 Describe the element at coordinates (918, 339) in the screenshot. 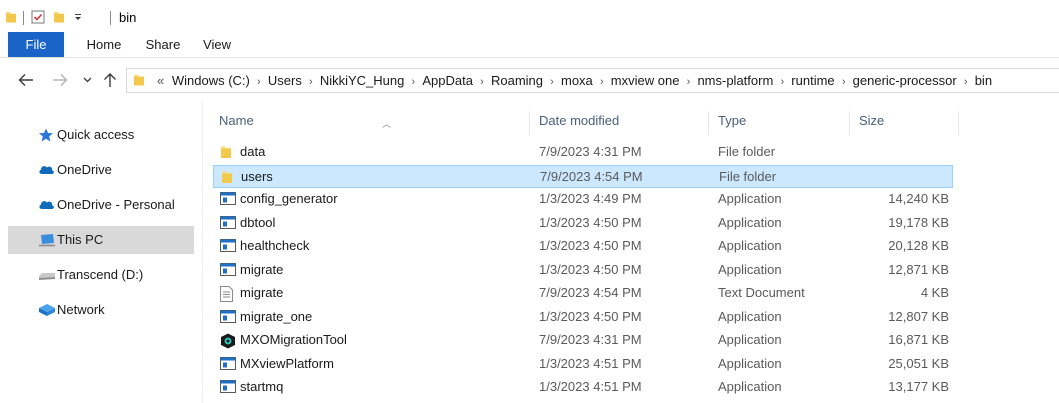

I see `file-size: 16,871 KB` at that location.